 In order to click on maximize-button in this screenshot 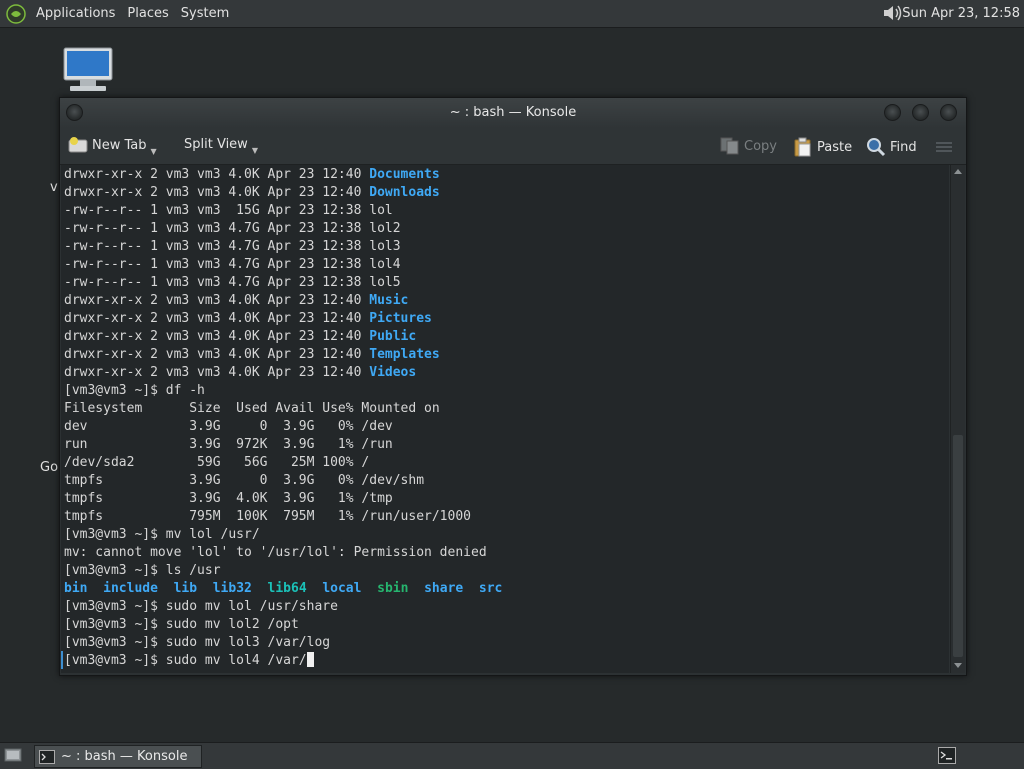, I will do `click(920, 112)`.